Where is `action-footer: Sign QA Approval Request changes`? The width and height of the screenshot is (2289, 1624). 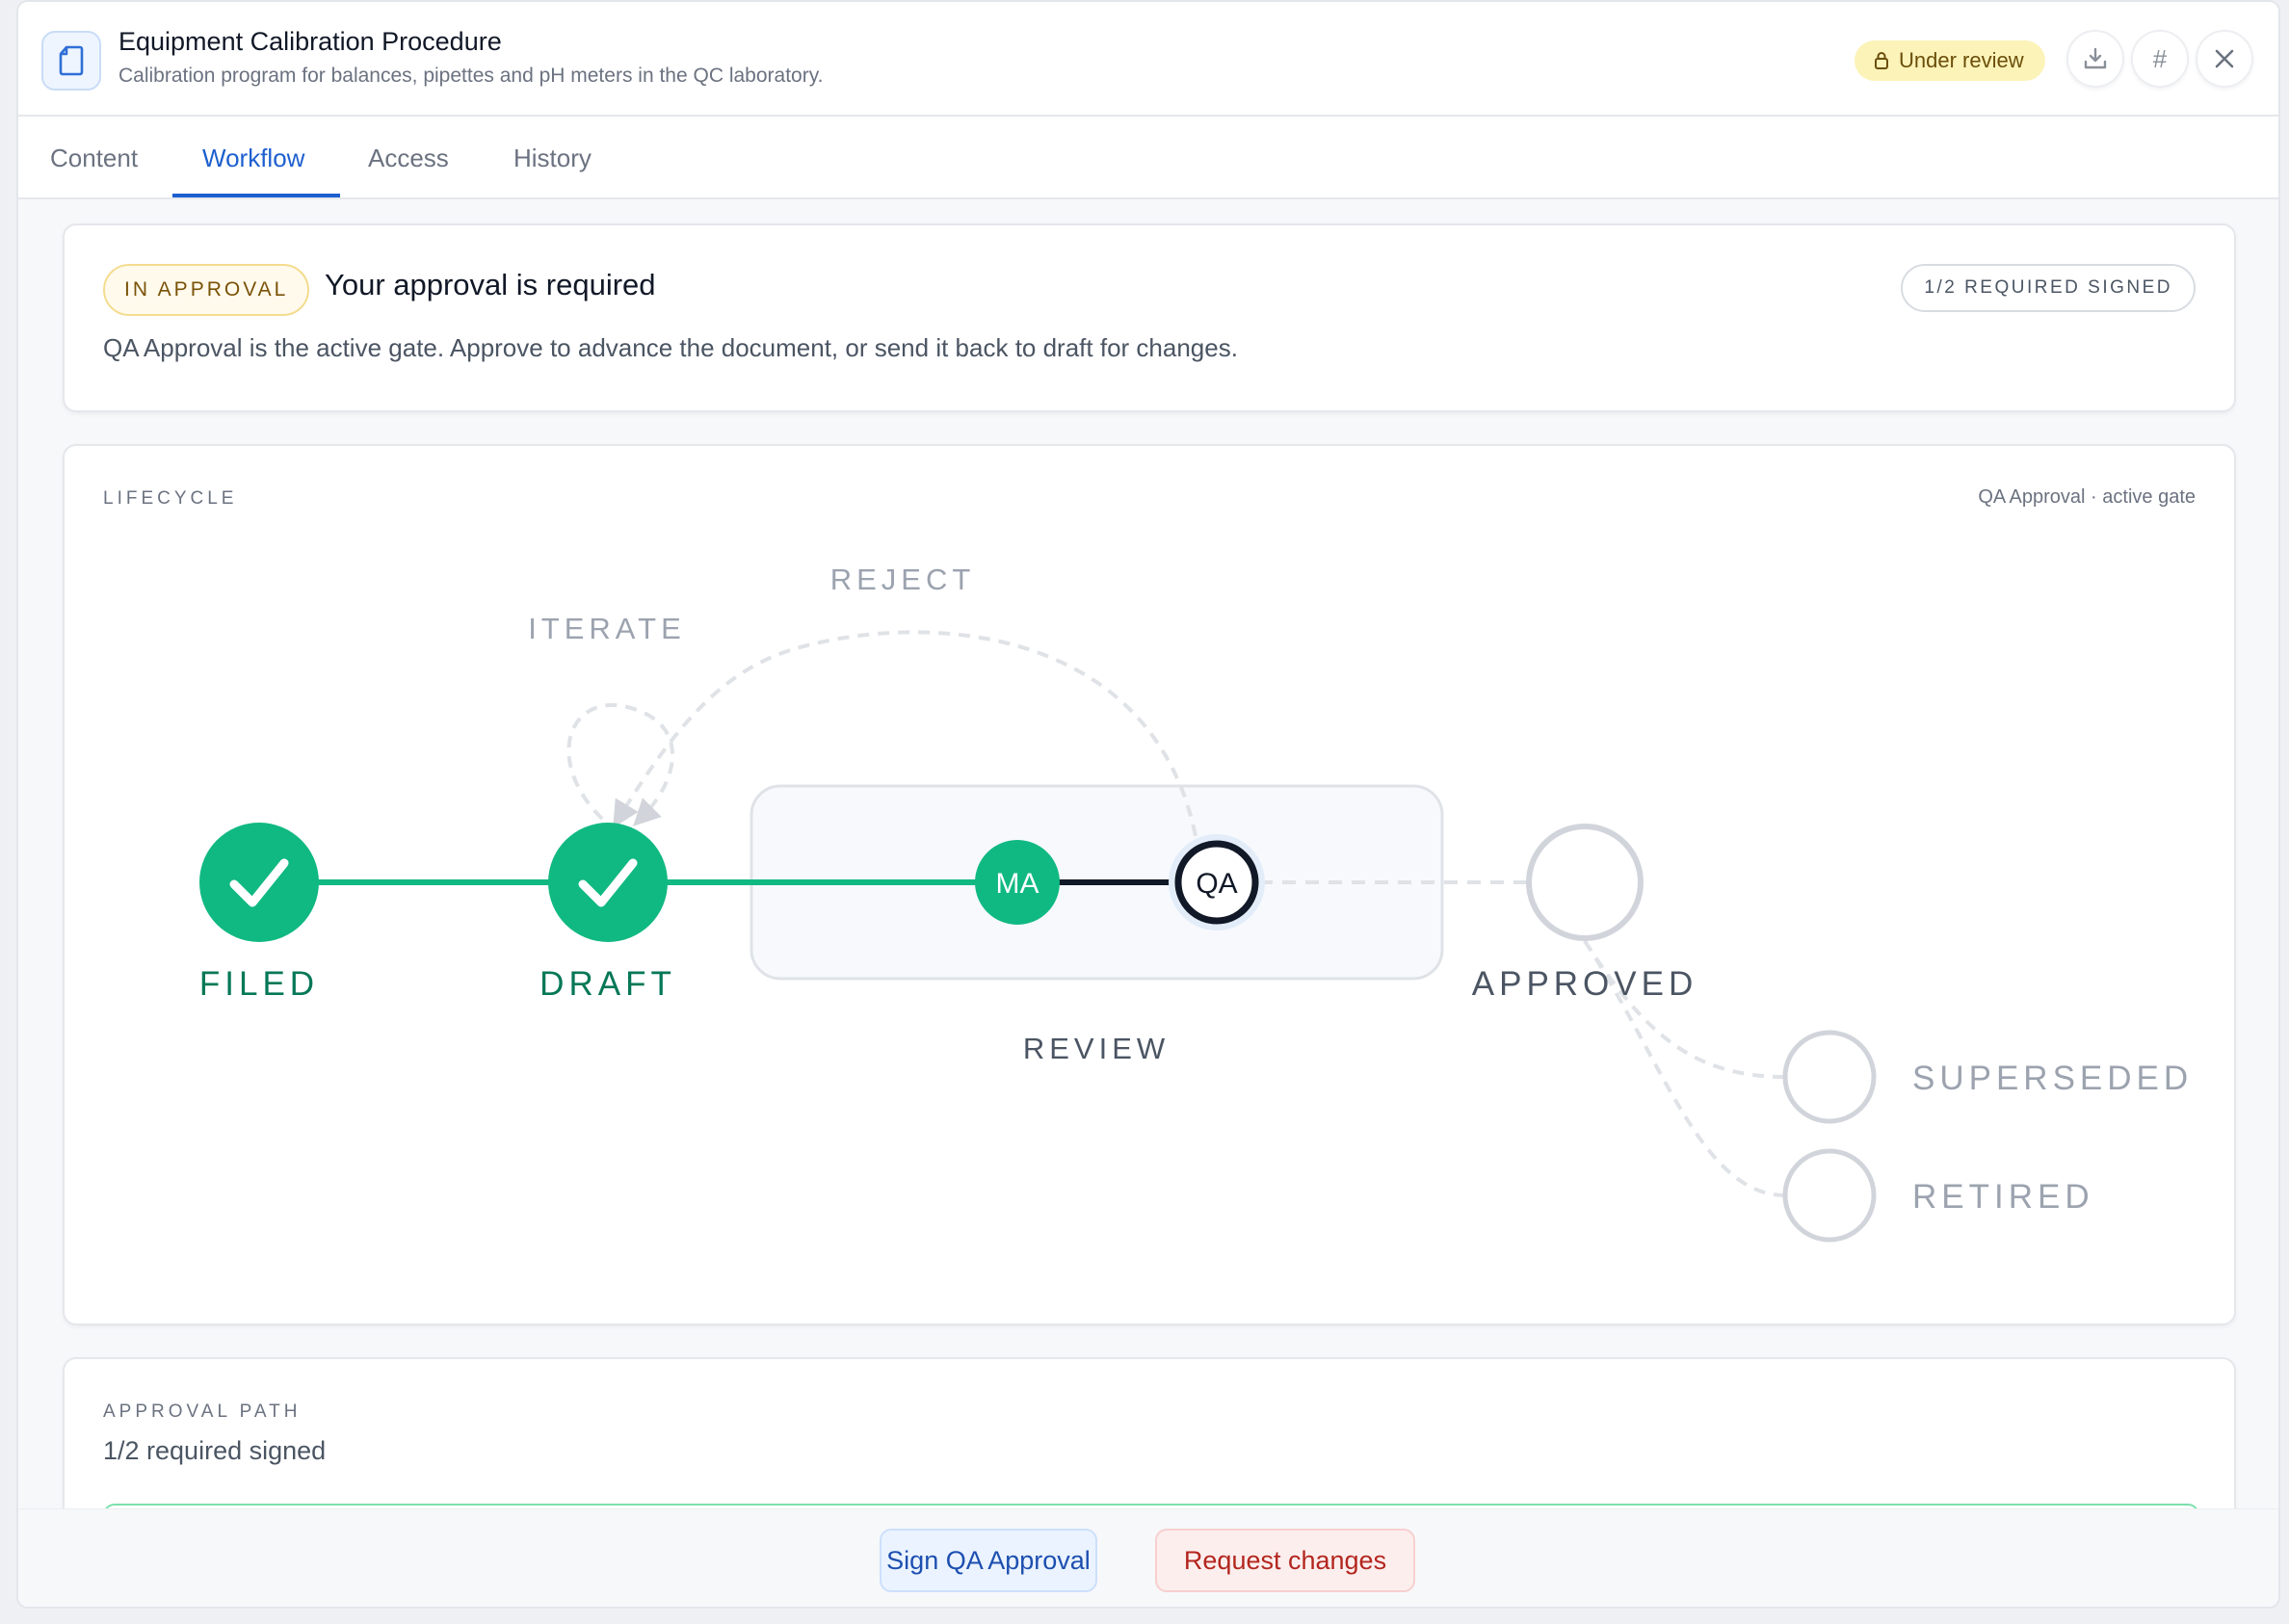
action-footer: Sign QA Approval Request changes is located at coordinates (1148, 1557).